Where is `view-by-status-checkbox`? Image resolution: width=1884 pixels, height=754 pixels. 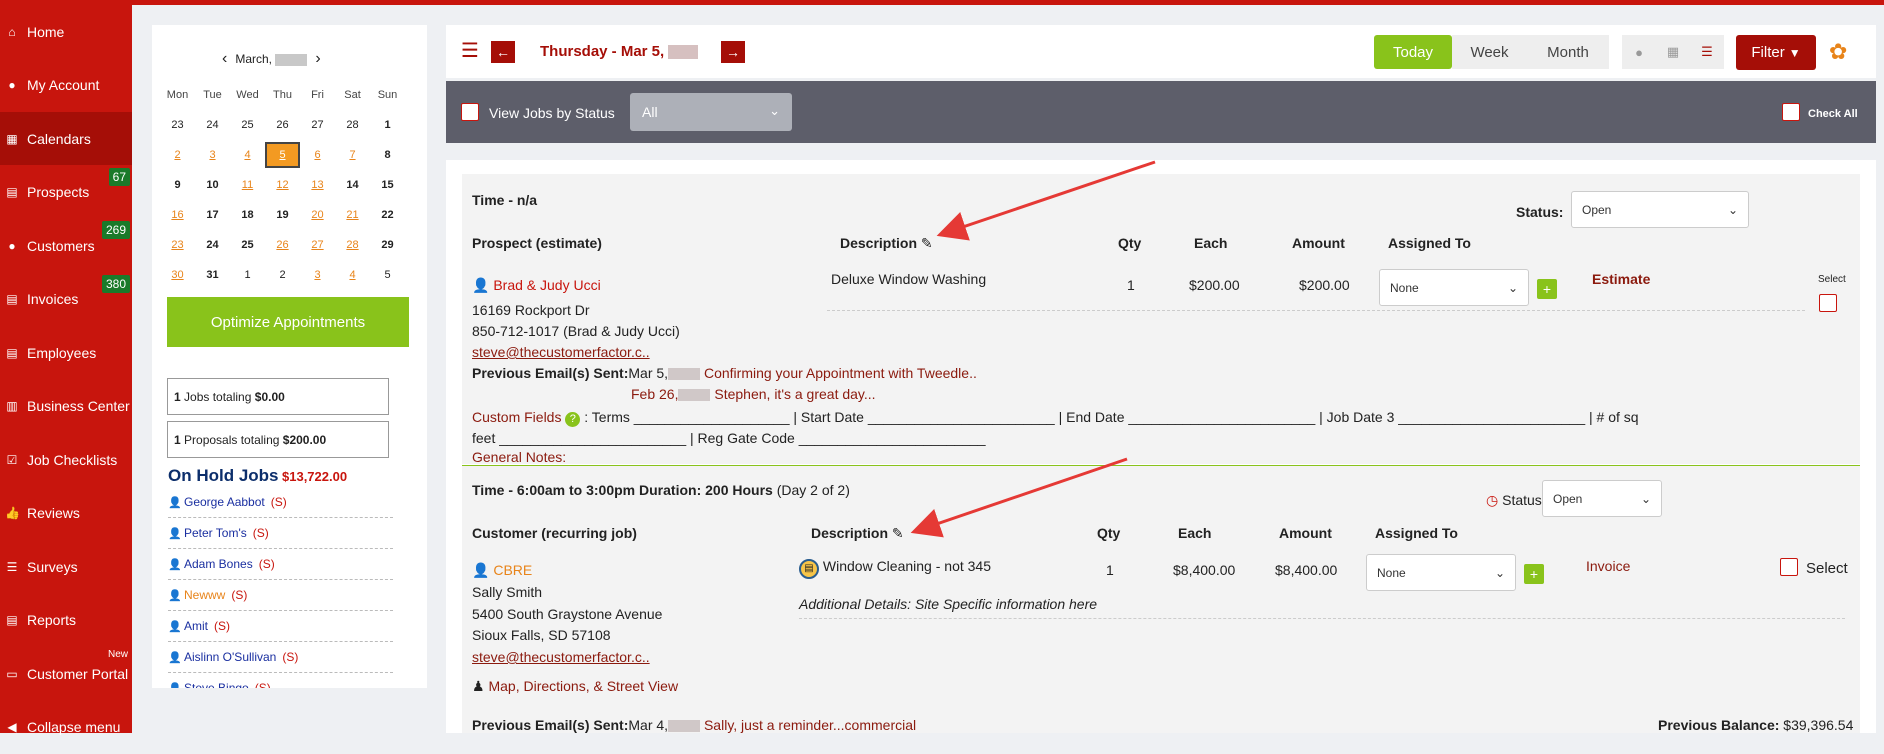 view-by-status-checkbox is located at coordinates (470, 112).